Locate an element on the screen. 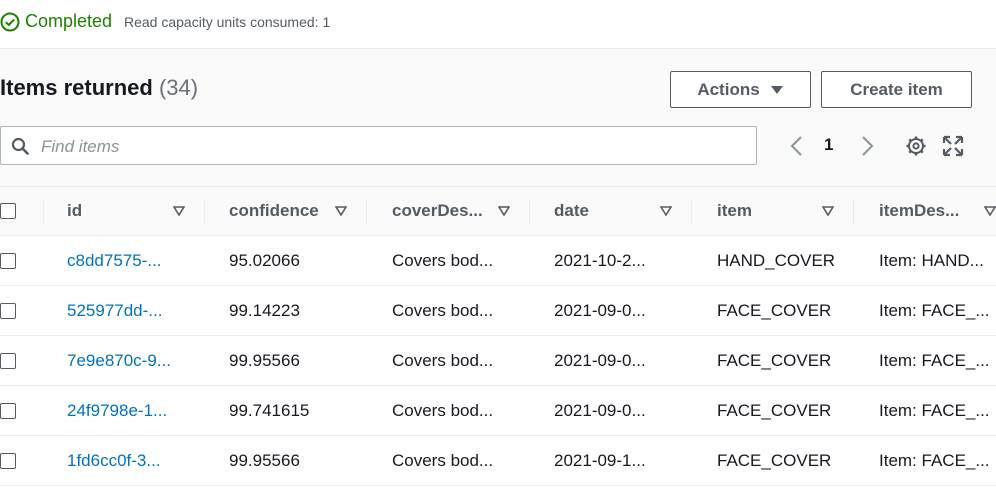  caret-down-icon is located at coordinates (776, 89).